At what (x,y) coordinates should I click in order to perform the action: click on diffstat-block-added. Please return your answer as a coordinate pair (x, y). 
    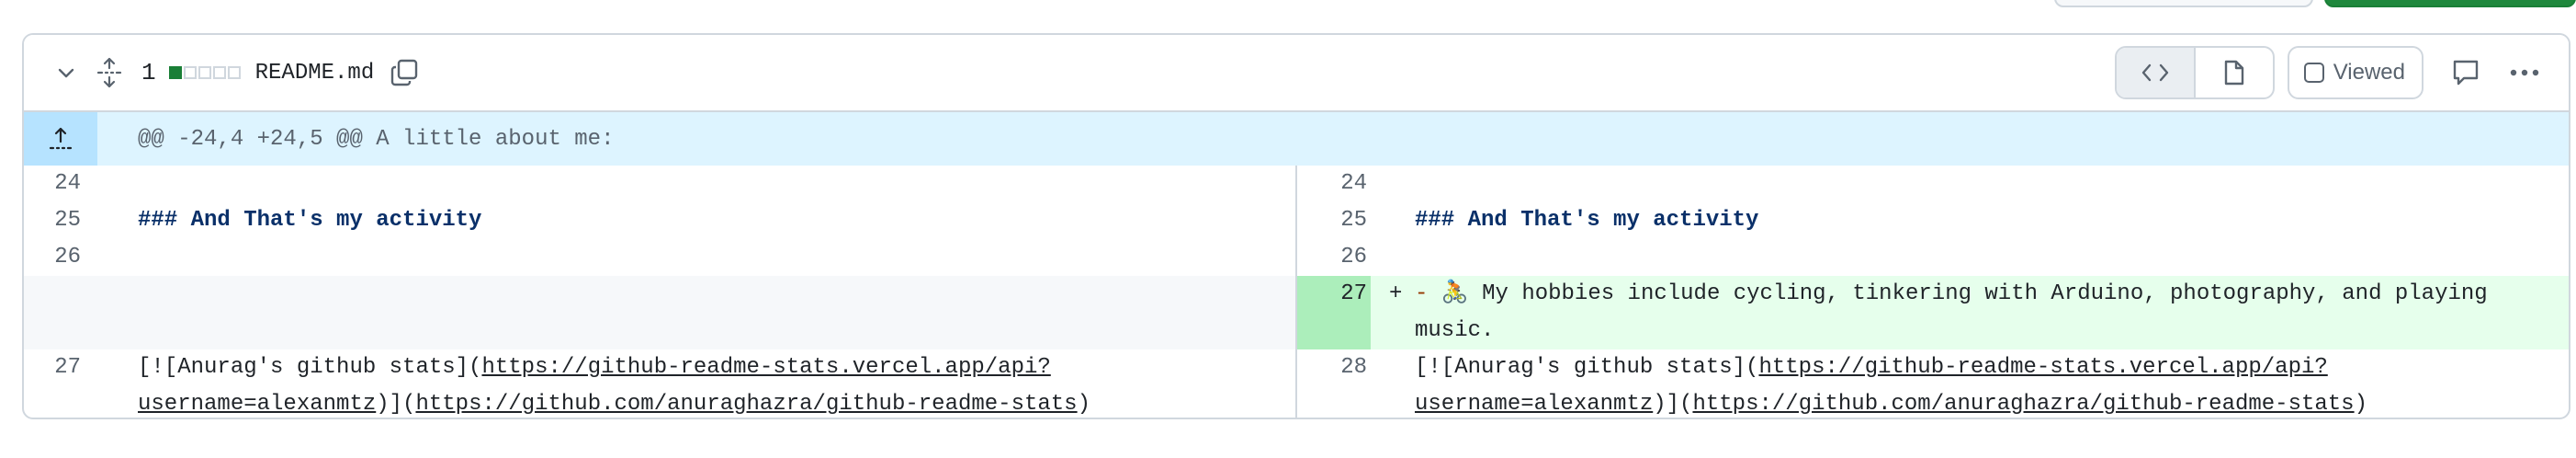
    Looking at the image, I should click on (175, 72).